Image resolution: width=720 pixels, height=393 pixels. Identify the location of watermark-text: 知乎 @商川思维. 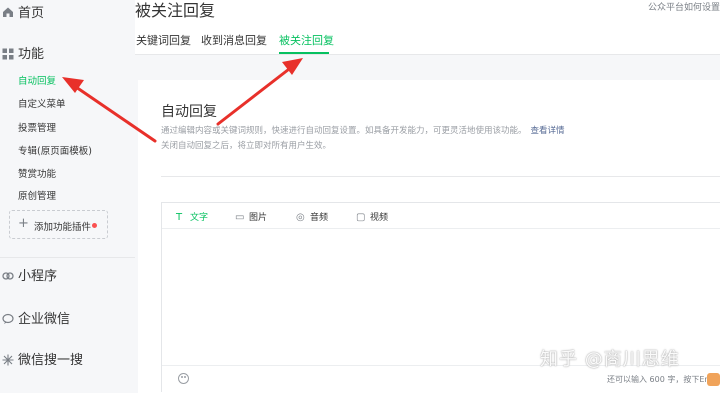
(610, 359).